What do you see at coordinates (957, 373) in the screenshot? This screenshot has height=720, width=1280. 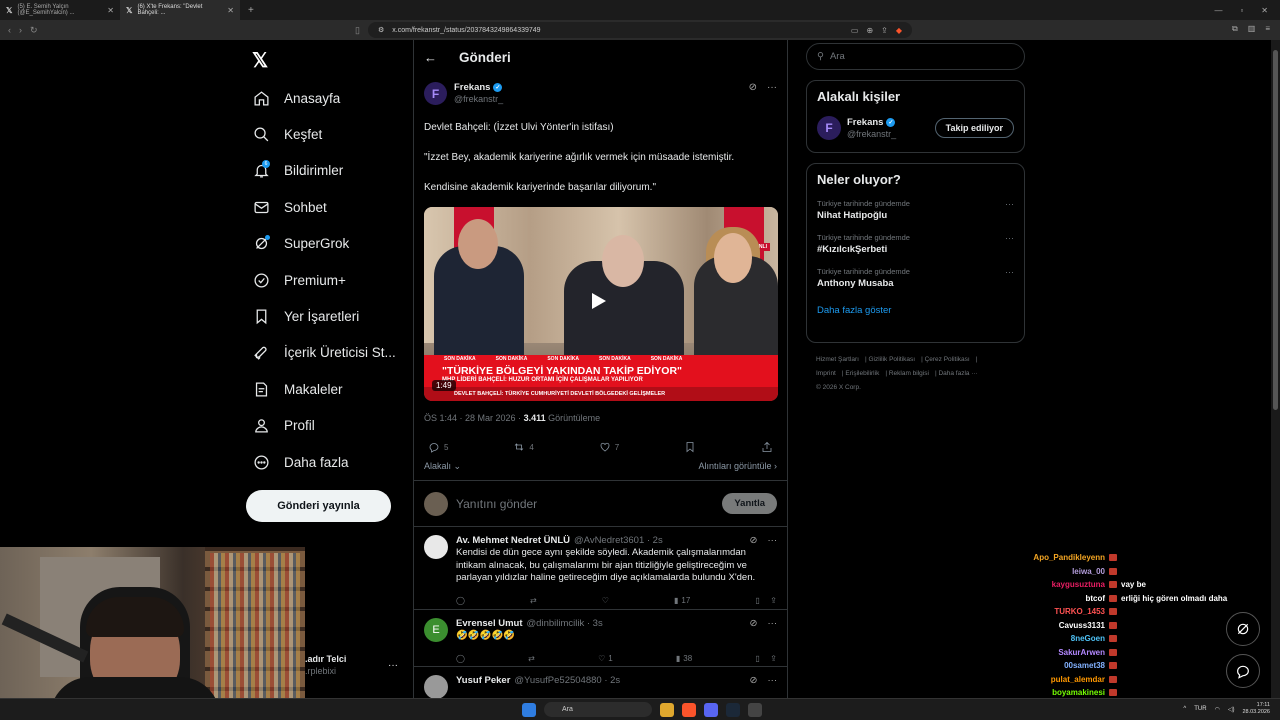 I see `footer-link: Daha fazla ···` at bounding box center [957, 373].